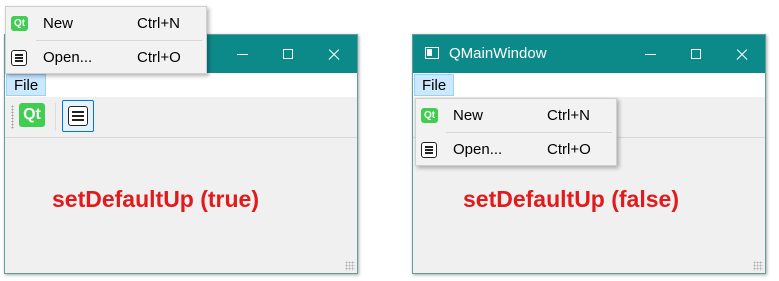  I want to click on window-icon, so click(432, 53).